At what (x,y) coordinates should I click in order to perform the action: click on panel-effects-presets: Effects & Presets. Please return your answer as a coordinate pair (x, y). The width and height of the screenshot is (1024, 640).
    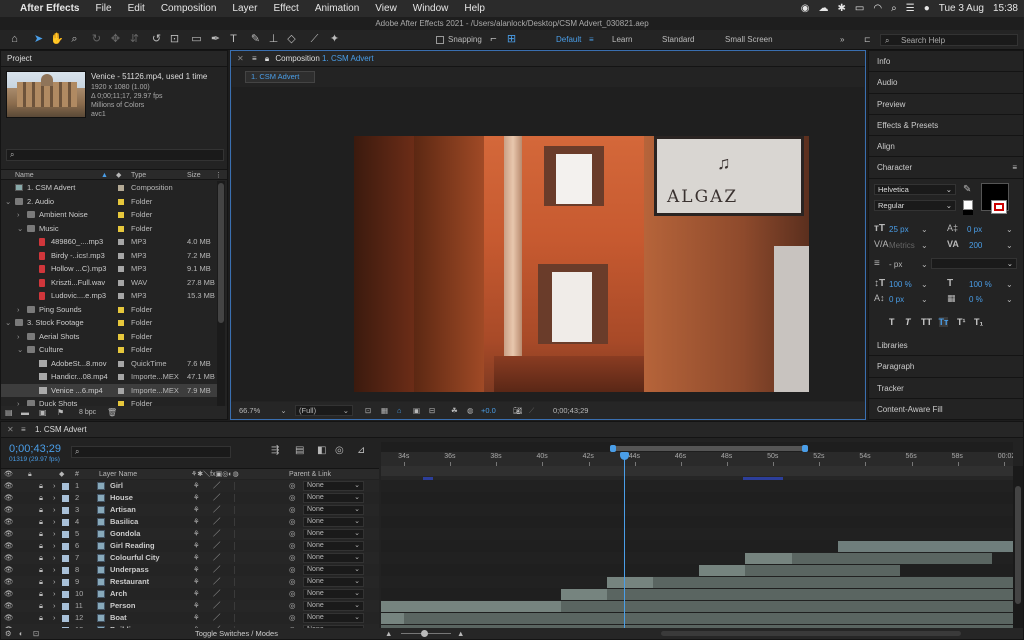
    Looking at the image, I should click on (946, 126).